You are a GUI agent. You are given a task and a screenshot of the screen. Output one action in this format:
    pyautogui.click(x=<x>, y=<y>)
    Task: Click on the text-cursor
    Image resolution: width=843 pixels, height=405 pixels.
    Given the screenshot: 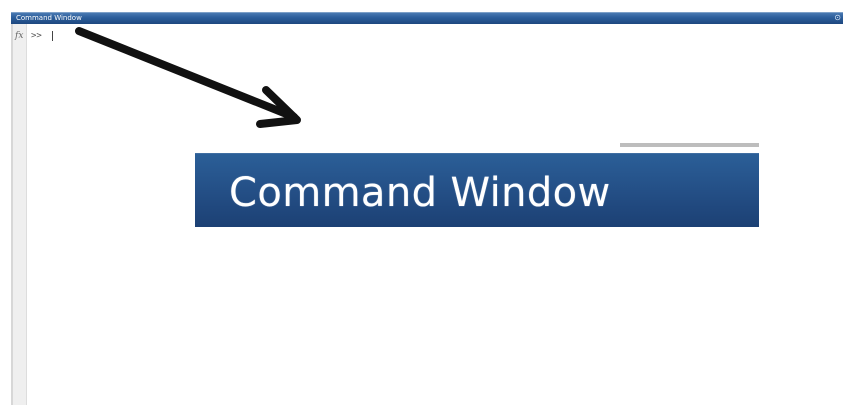 What is the action you would take?
    pyautogui.click(x=52, y=36)
    